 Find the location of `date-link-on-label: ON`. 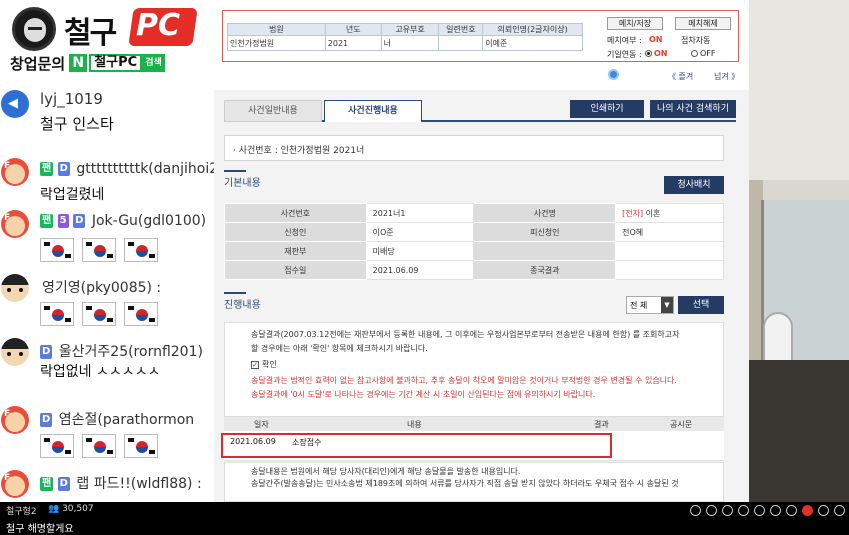

date-link-on-label: ON is located at coordinates (661, 53).